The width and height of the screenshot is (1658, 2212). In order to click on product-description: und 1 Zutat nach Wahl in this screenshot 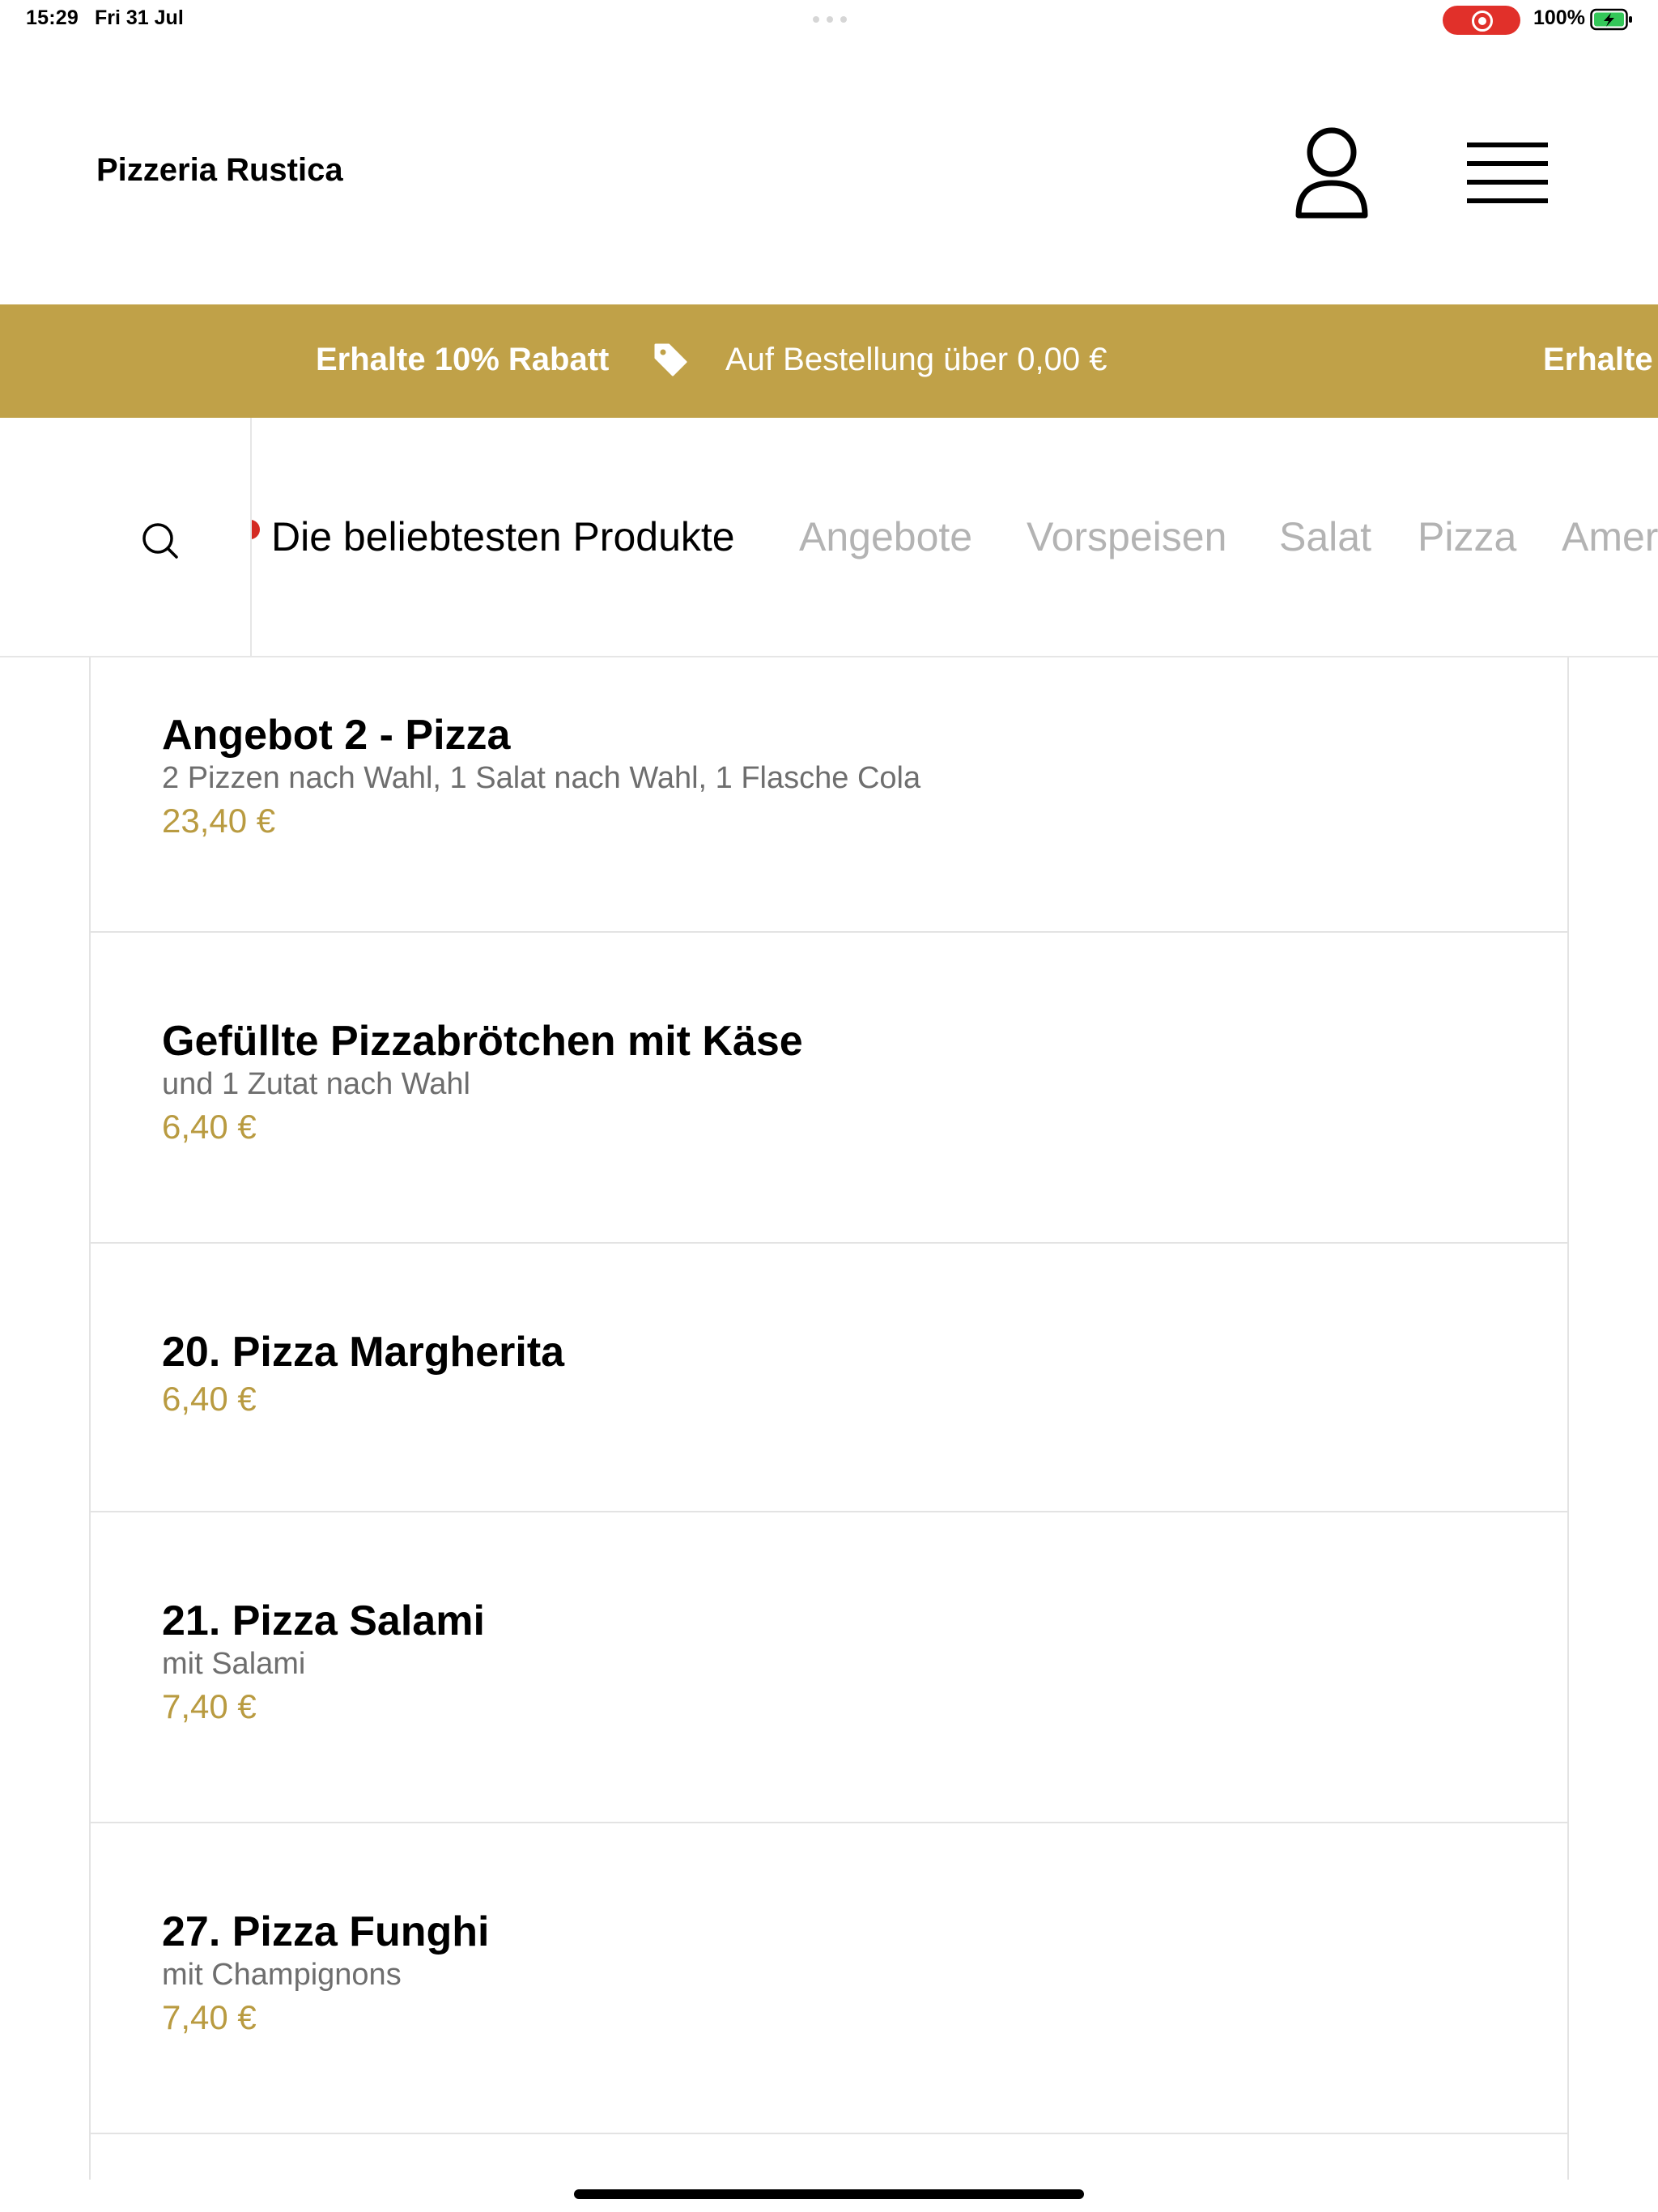, I will do `click(316, 1084)`.